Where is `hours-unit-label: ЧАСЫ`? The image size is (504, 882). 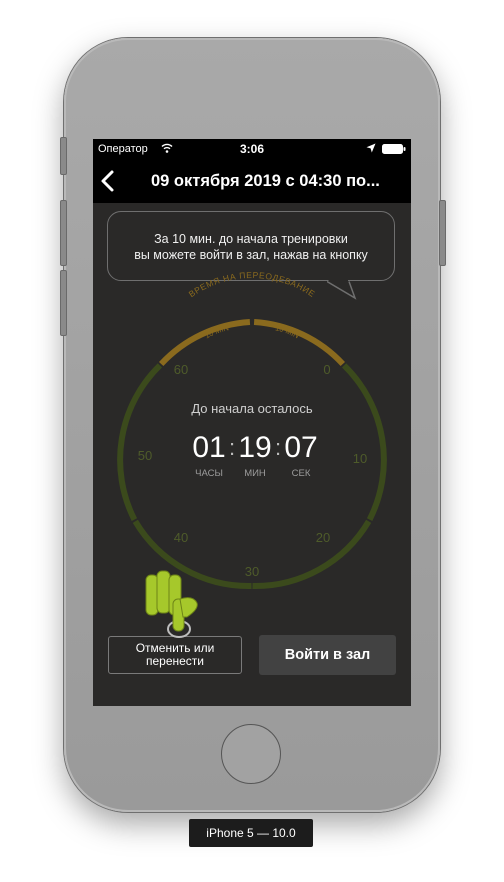 hours-unit-label: ЧАСЫ is located at coordinates (209, 473).